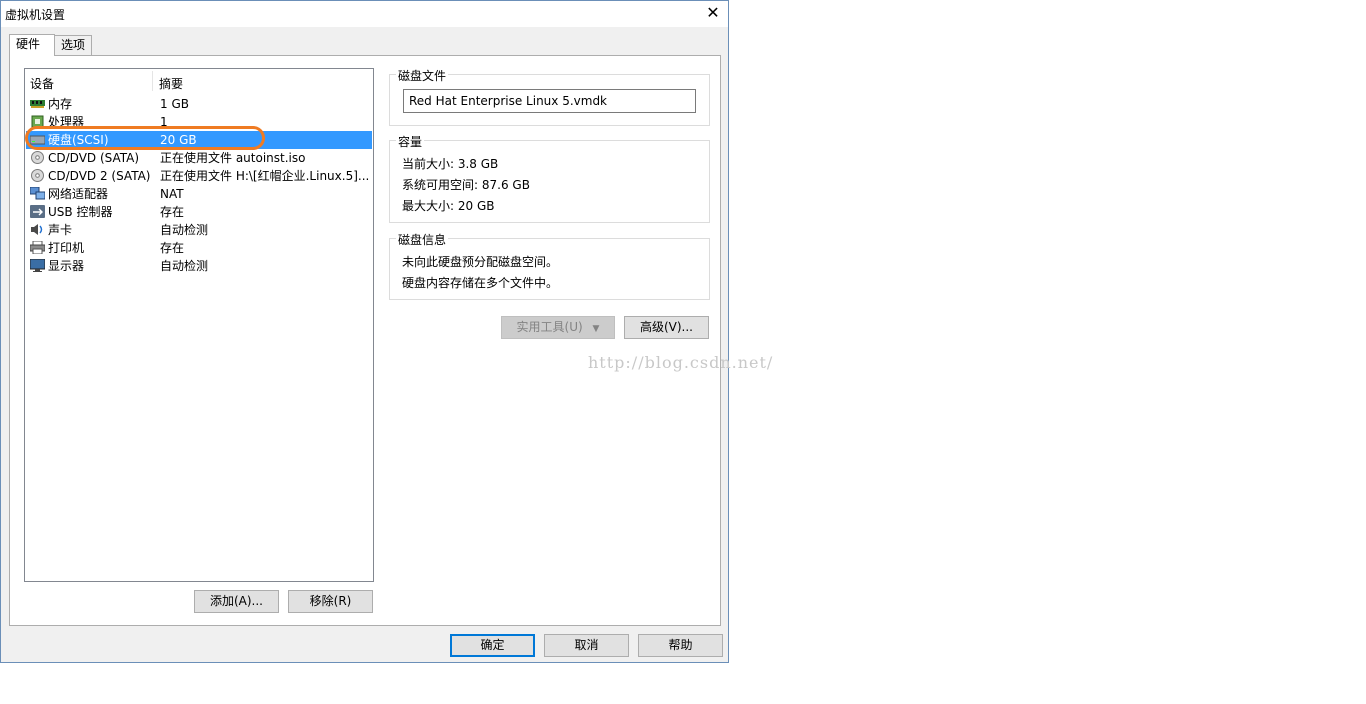  I want to click on cancel-button: 取消, so click(586, 645).